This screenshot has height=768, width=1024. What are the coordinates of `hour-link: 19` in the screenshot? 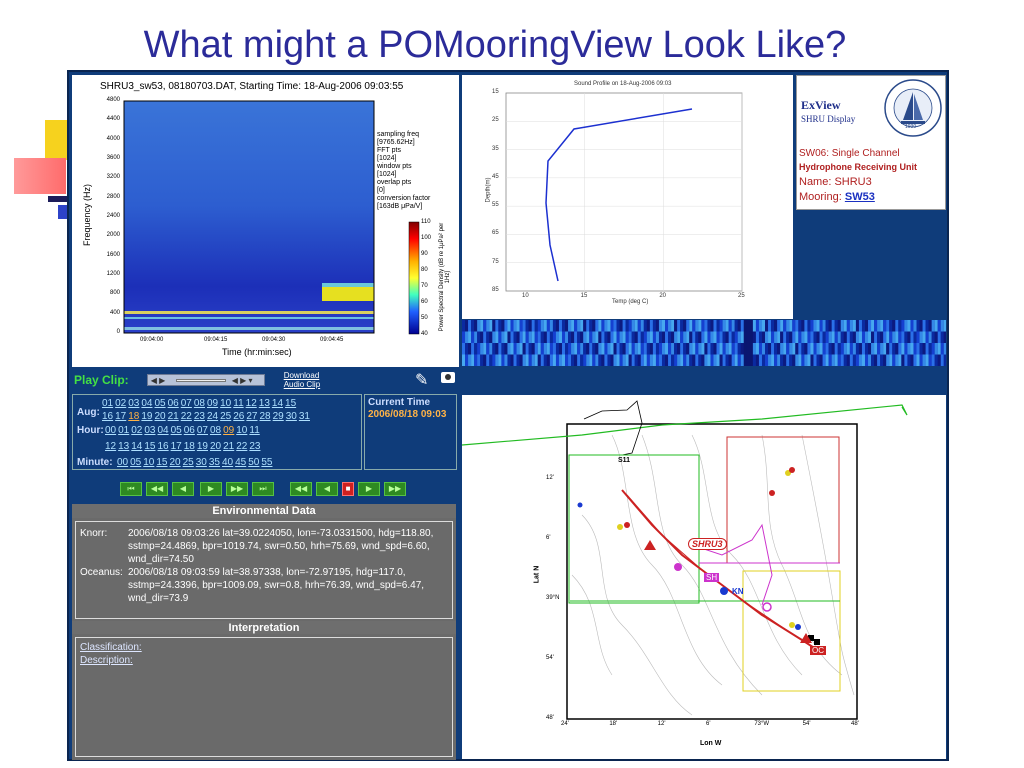 It's located at (202, 446).